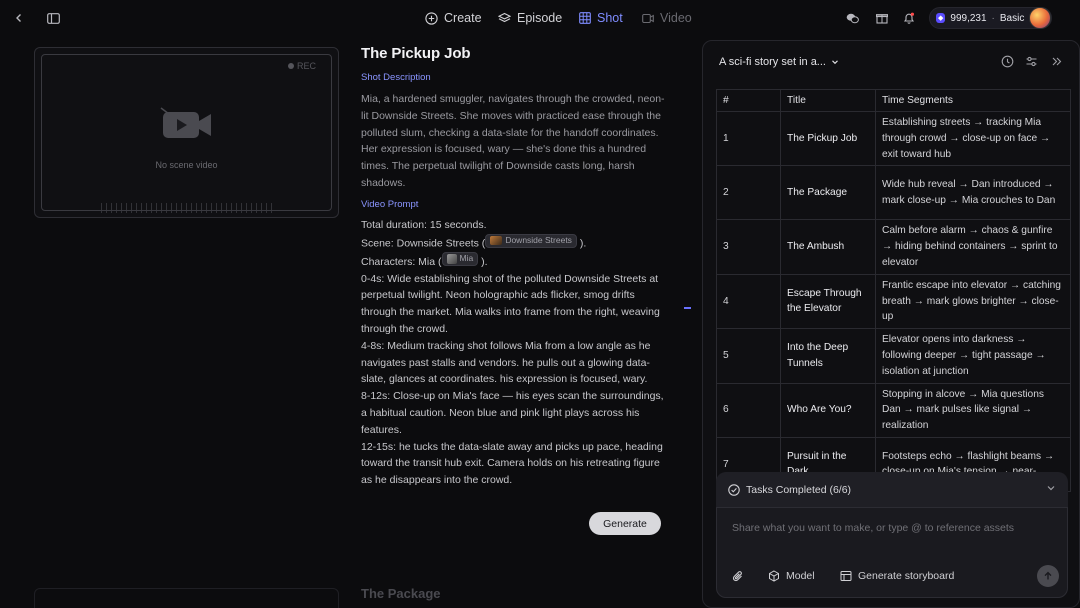  What do you see at coordinates (583, 243) in the screenshot?
I see `scene-suffix: ).` at bounding box center [583, 243].